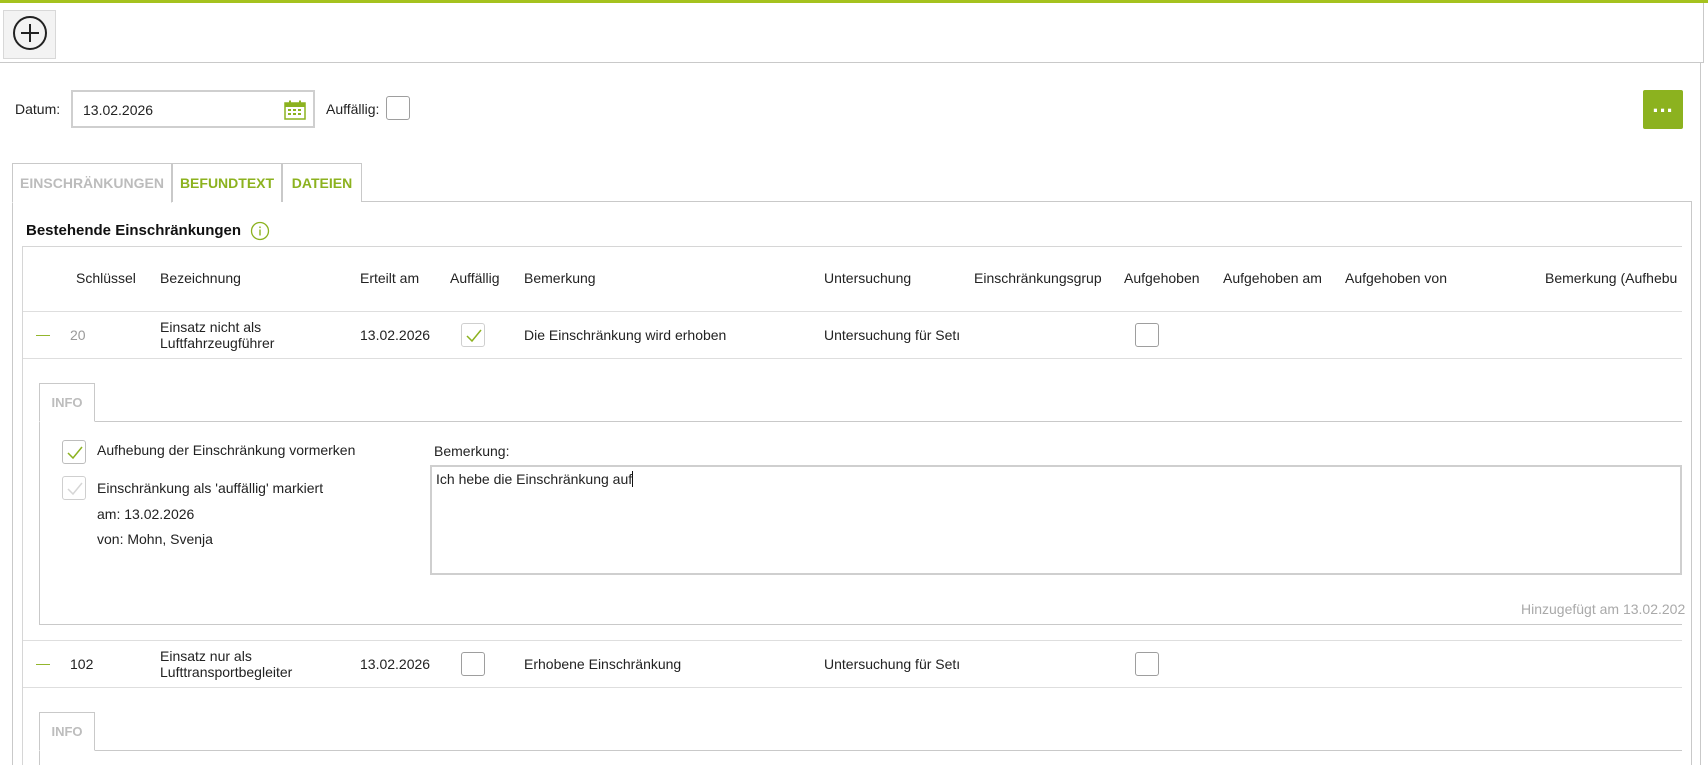 The image size is (1708, 765). What do you see at coordinates (260, 232) in the screenshot?
I see `info-icon` at bounding box center [260, 232].